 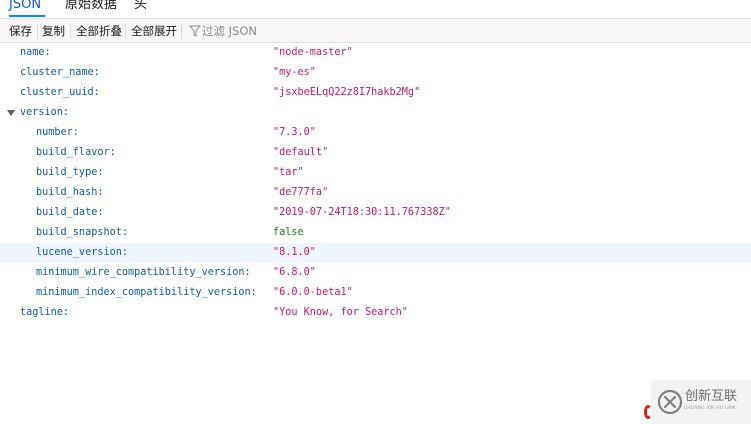 I want to click on copy-button: 复制, so click(x=53, y=31).